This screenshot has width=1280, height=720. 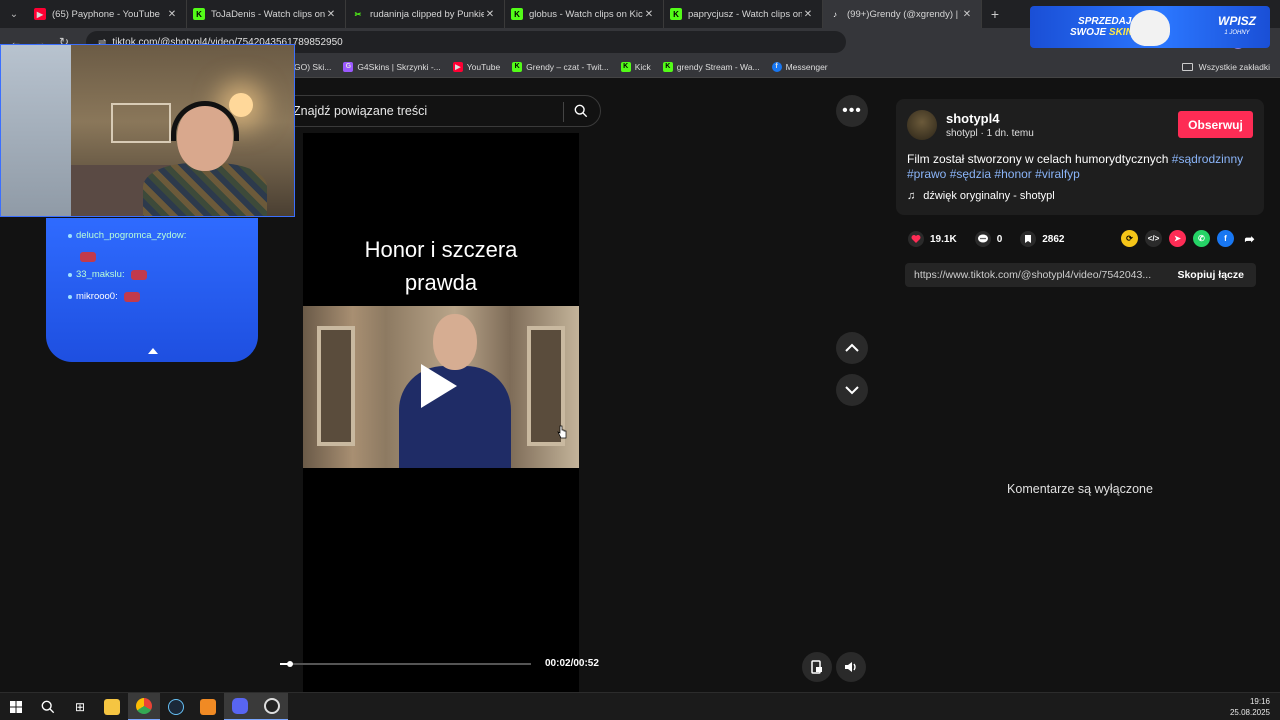 What do you see at coordinates (1012, 174) in the screenshot?
I see `hashtag-link: #honor` at bounding box center [1012, 174].